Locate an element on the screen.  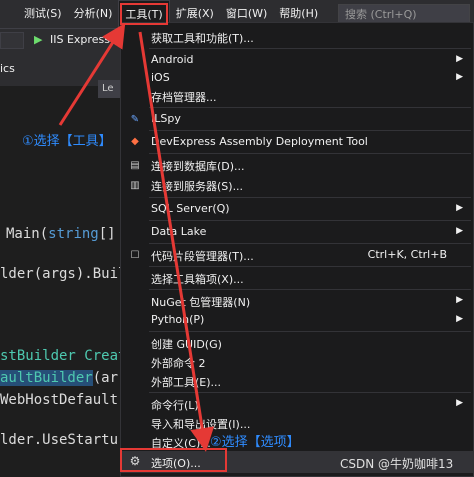
run-button: IIS Express is located at coordinates (80, 39).